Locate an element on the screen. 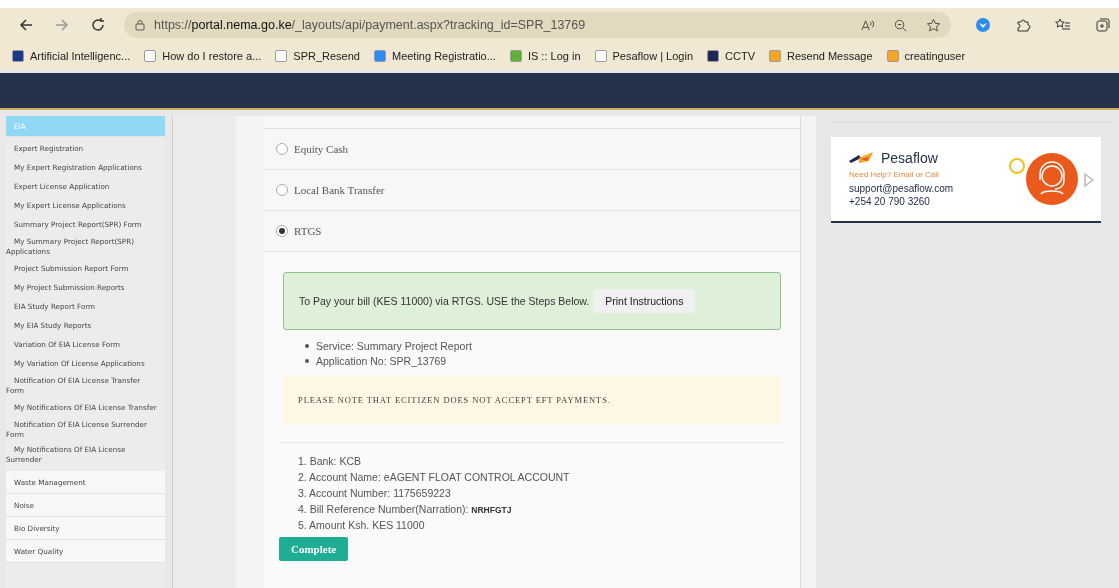  step-text: 4. Bill Reference Number(Narration): NRHFGTJ is located at coordinates (405, 509).